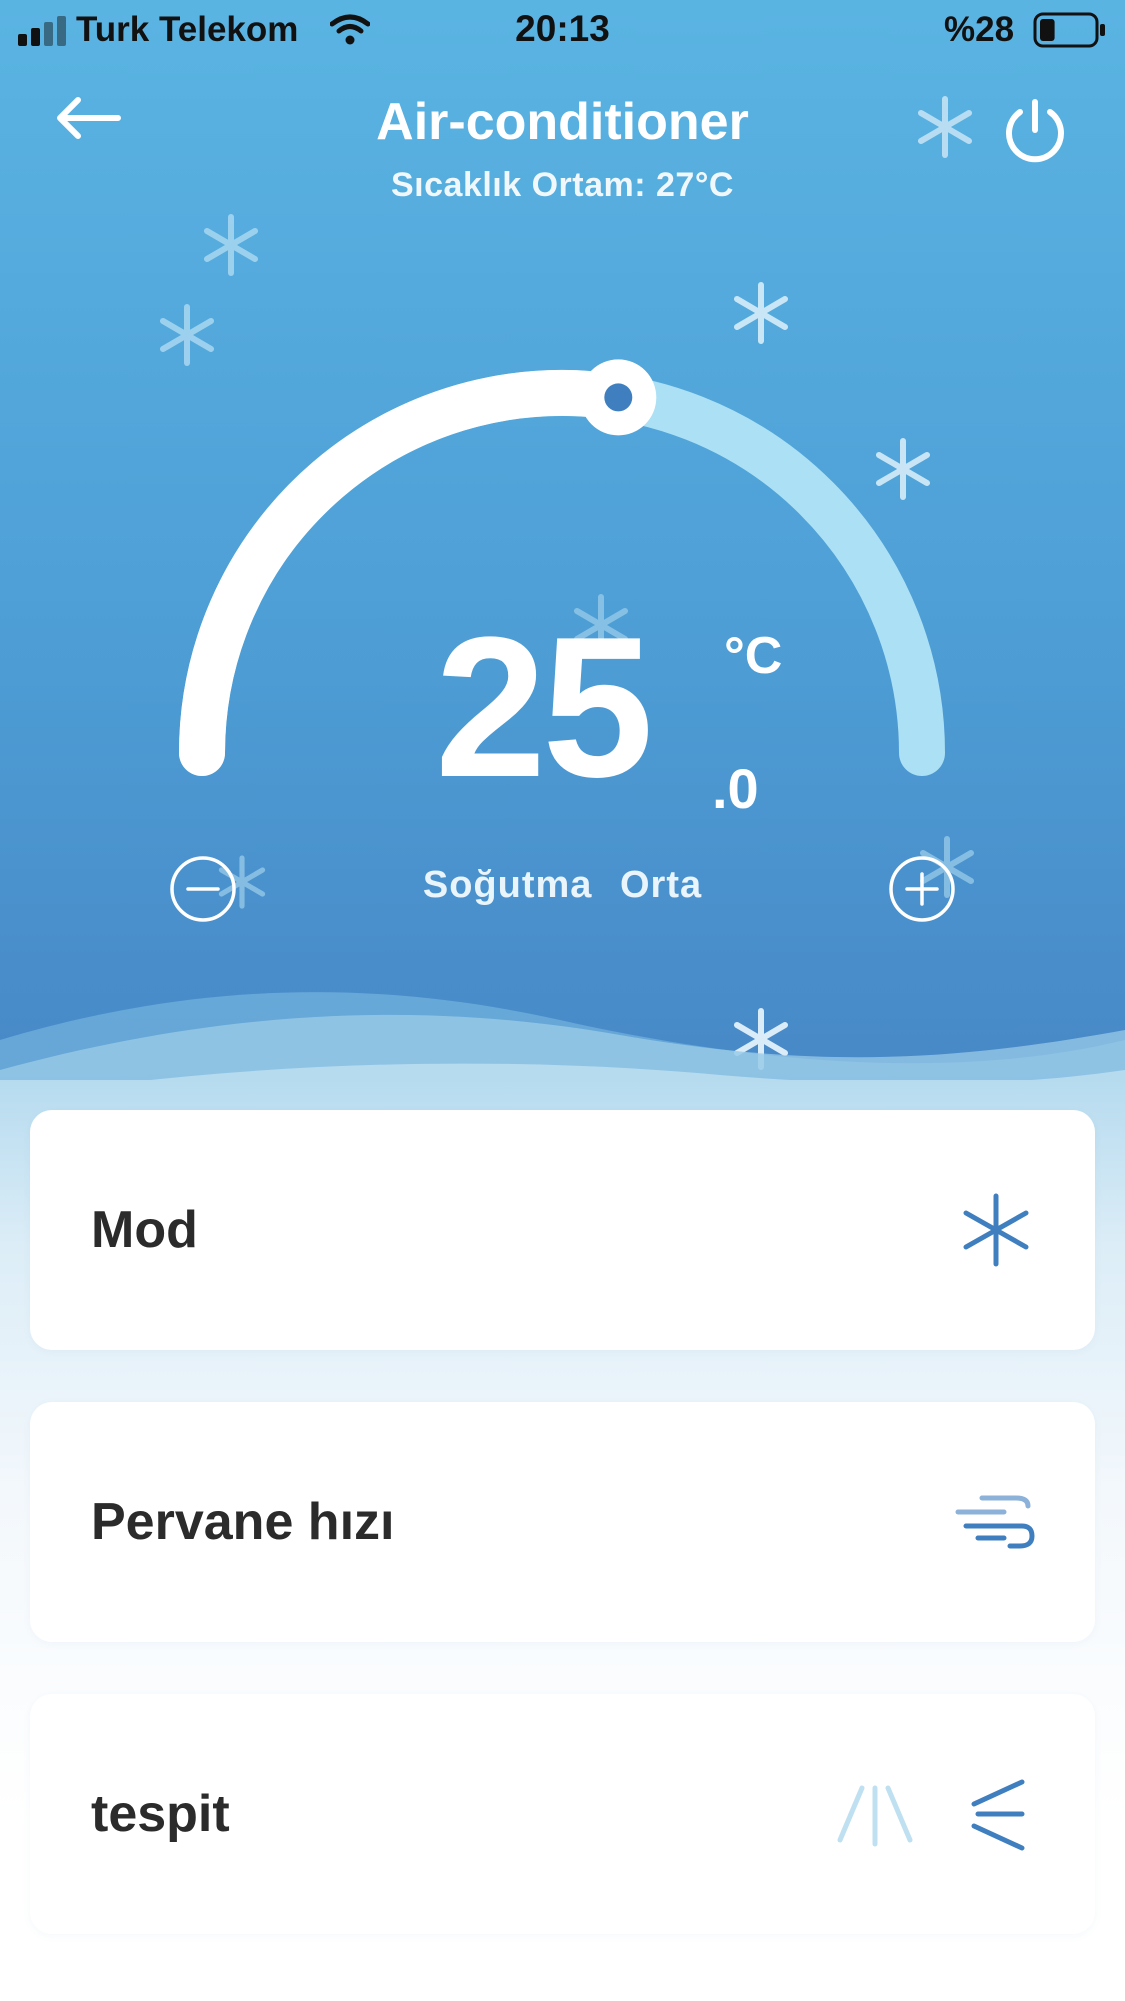 The width and height of the screenshot is (1125, 2001). What do you see at coordinates (995, 1522) in the screenshot?
I see `wind-icon` at bounding box center [995, 1522].